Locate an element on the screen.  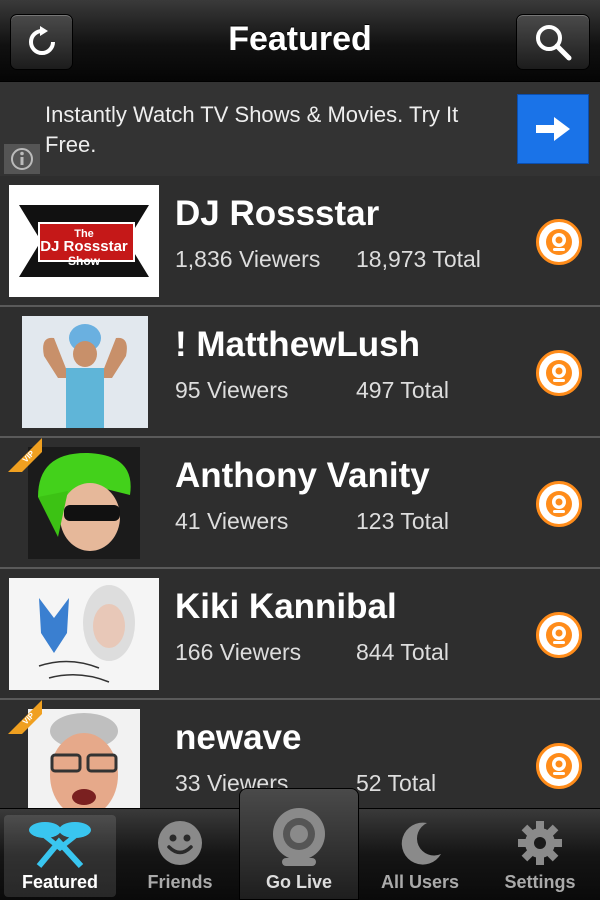
viewer-count: 95 Viewers is located at coordinates (232, 390).